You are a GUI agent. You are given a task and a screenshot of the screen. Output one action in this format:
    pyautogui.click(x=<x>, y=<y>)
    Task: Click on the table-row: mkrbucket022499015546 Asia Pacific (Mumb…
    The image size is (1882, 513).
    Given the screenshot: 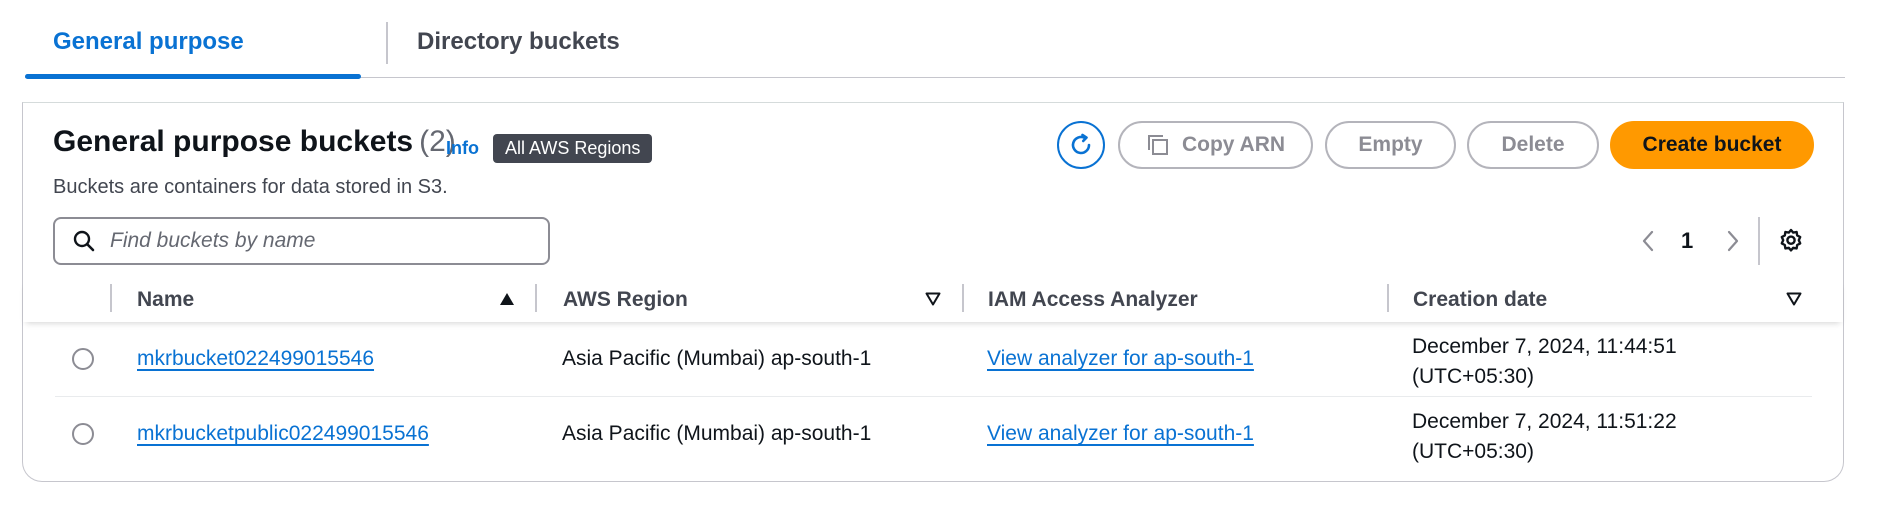 What is the action you would take?
    pyautogui.click(x=933, y=359)
    